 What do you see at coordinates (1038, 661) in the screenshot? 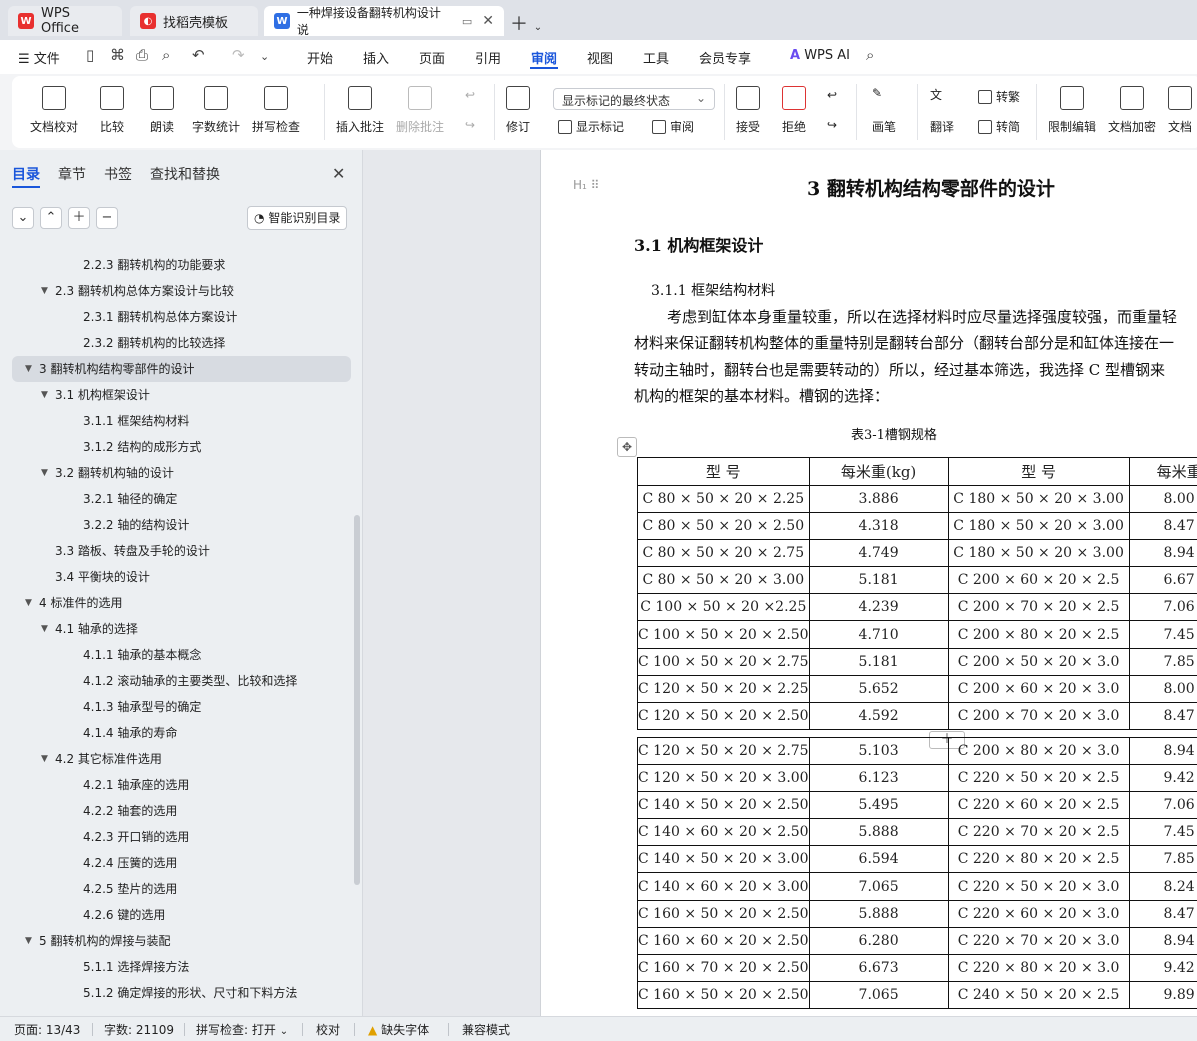
I see `model-cell: C 200 × 50 × 20 × 3.0` at bounding box center [1038, 661].